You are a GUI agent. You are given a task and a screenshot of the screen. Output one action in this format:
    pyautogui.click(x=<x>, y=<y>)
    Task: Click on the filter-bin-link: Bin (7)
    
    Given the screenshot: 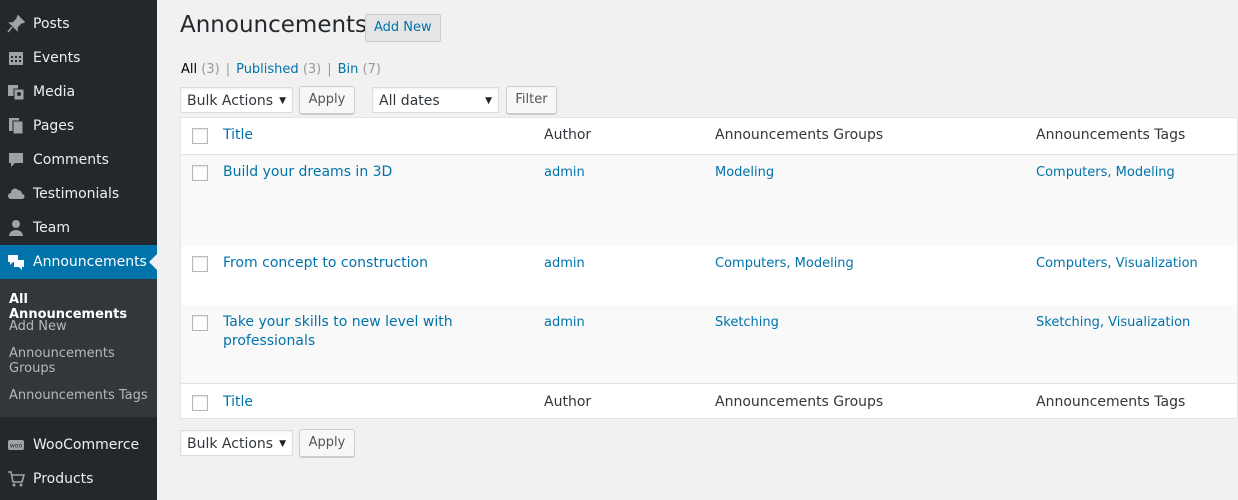 What is the action you would take?
    pyautogui.click(x=359, y=69)
    